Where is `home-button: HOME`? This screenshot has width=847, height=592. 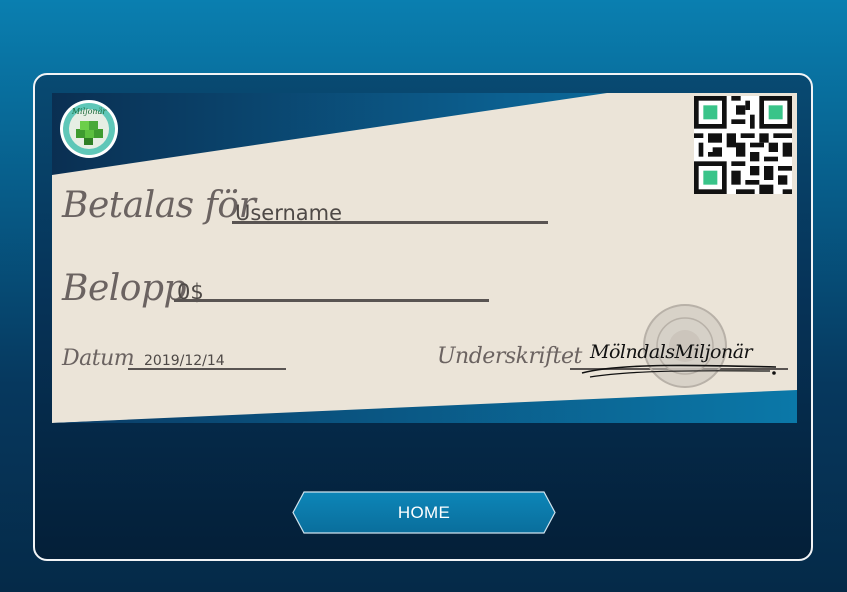 home-button: HOME is located at coordinates (424, 512).